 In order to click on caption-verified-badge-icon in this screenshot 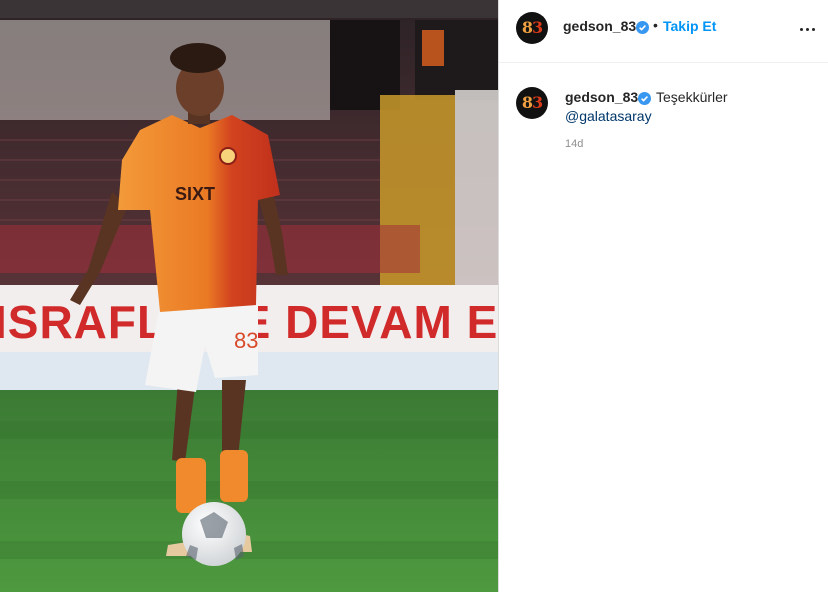, I will do `click(644, 98)`.